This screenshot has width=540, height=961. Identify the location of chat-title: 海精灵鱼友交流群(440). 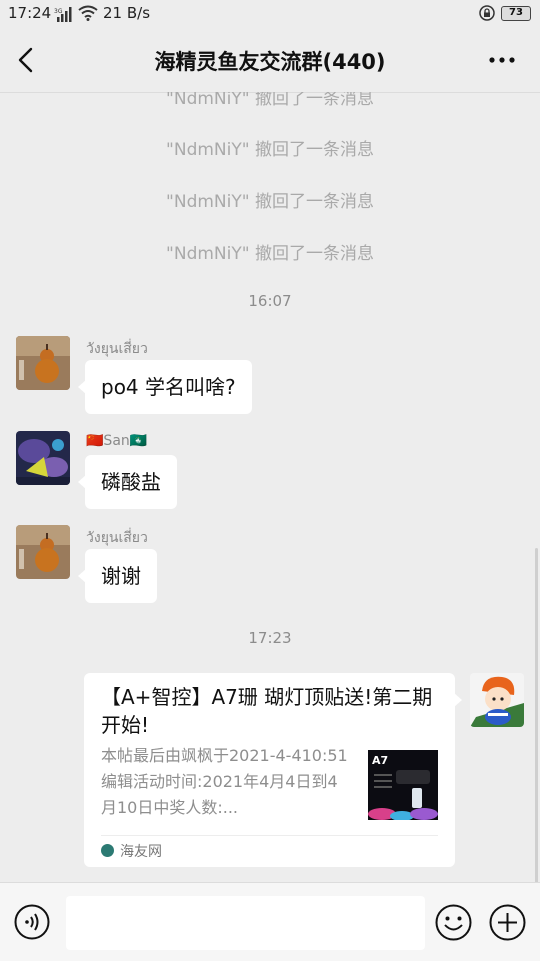
(270, 62).